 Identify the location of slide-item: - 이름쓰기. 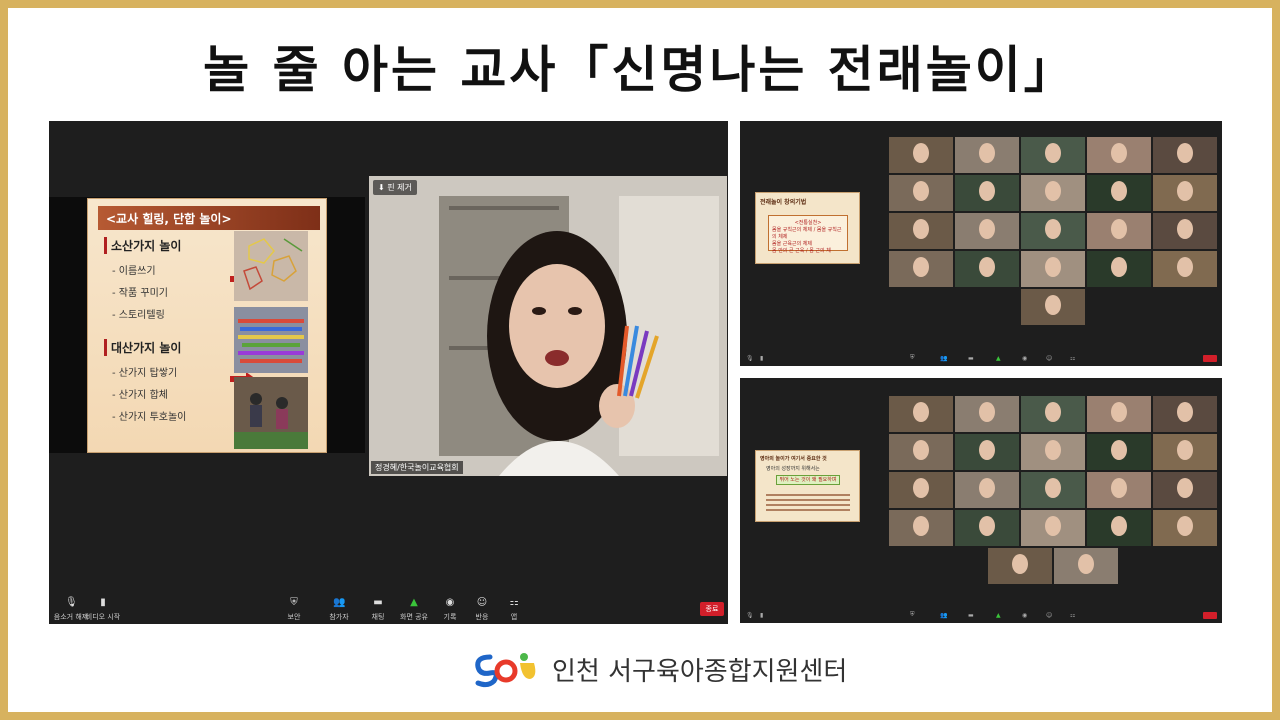
(134, 271).